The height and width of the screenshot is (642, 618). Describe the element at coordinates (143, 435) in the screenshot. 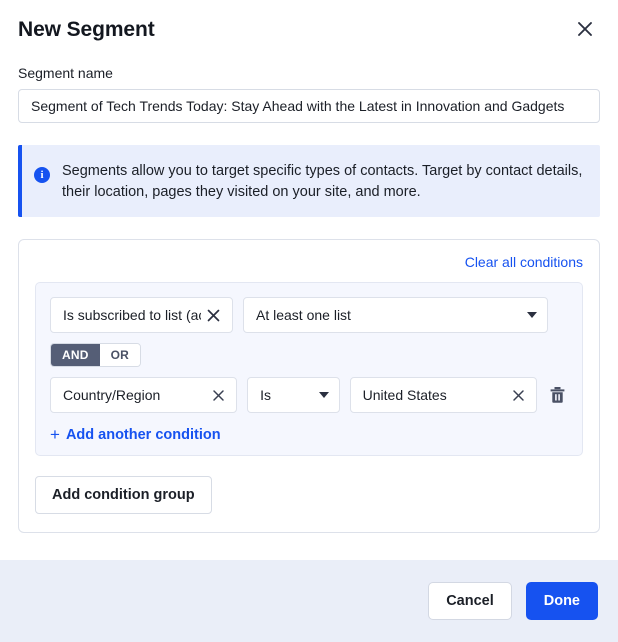

I see `add-another-condition-label: Add another condition` at that location.